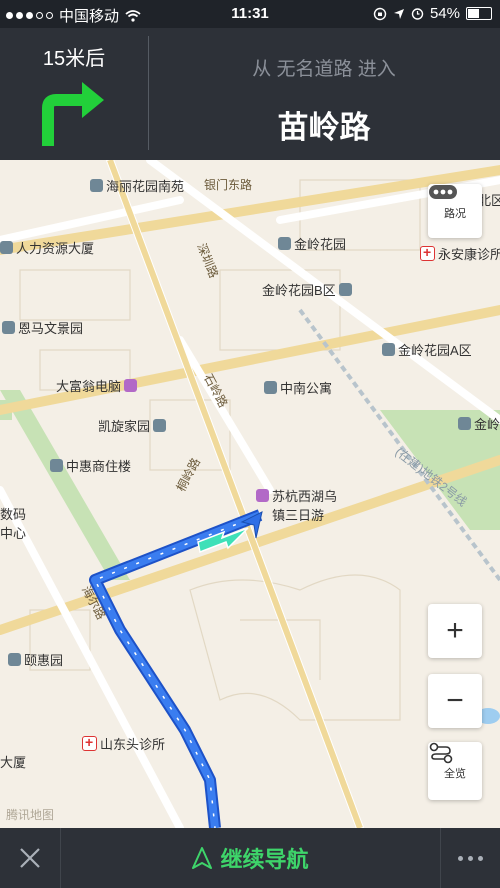 Image resolution: width=500 pixels, height=888 pixels. Describe the element at coordinates (264, 859) in the screenshot. I see `continue-navigation-label: 继续导航` at that location.